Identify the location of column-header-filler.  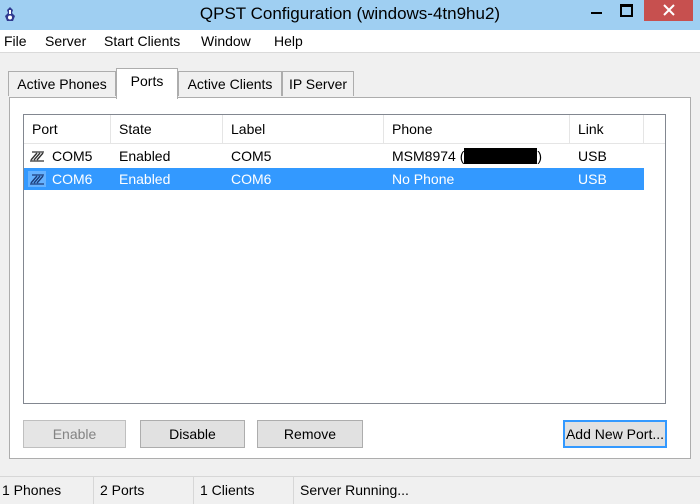
(654, 129).